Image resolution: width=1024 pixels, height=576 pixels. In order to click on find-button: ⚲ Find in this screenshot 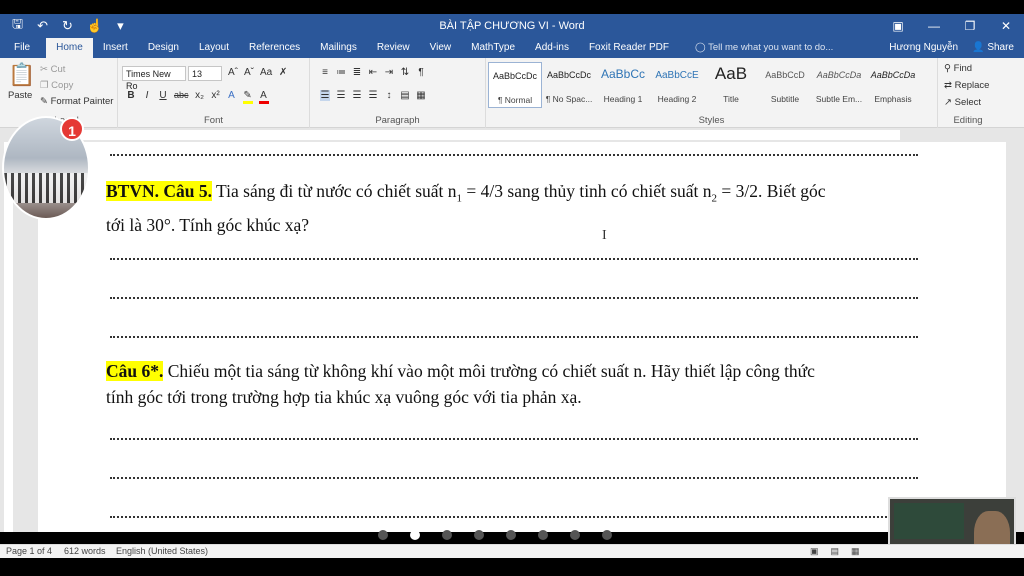, I will do `click(958, 68)`.